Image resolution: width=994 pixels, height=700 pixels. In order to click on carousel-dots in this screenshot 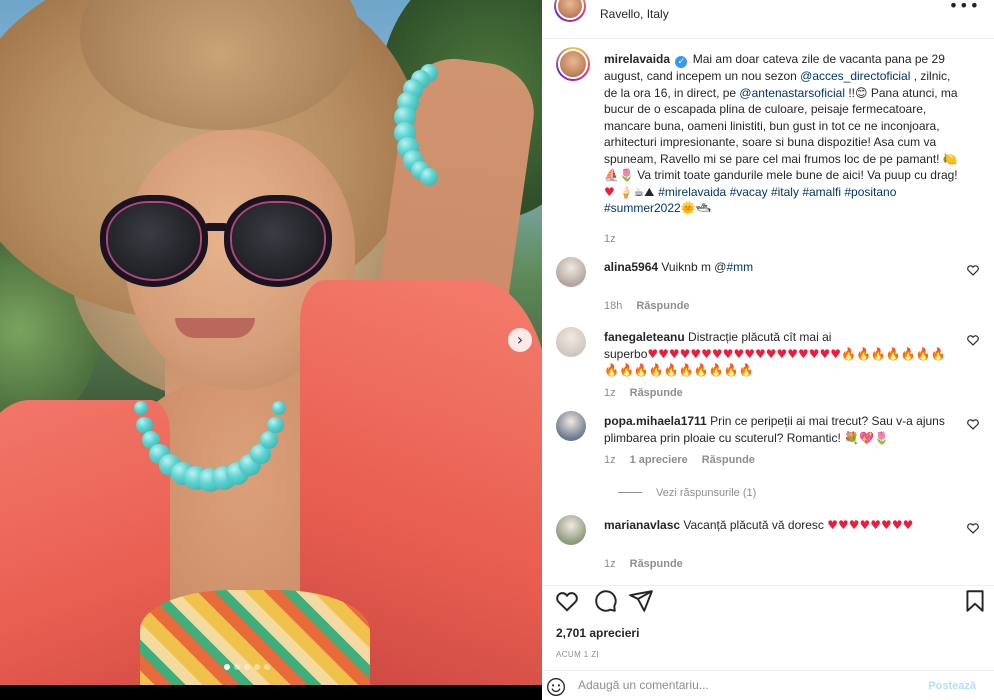, I will do `click(247, 667)`.